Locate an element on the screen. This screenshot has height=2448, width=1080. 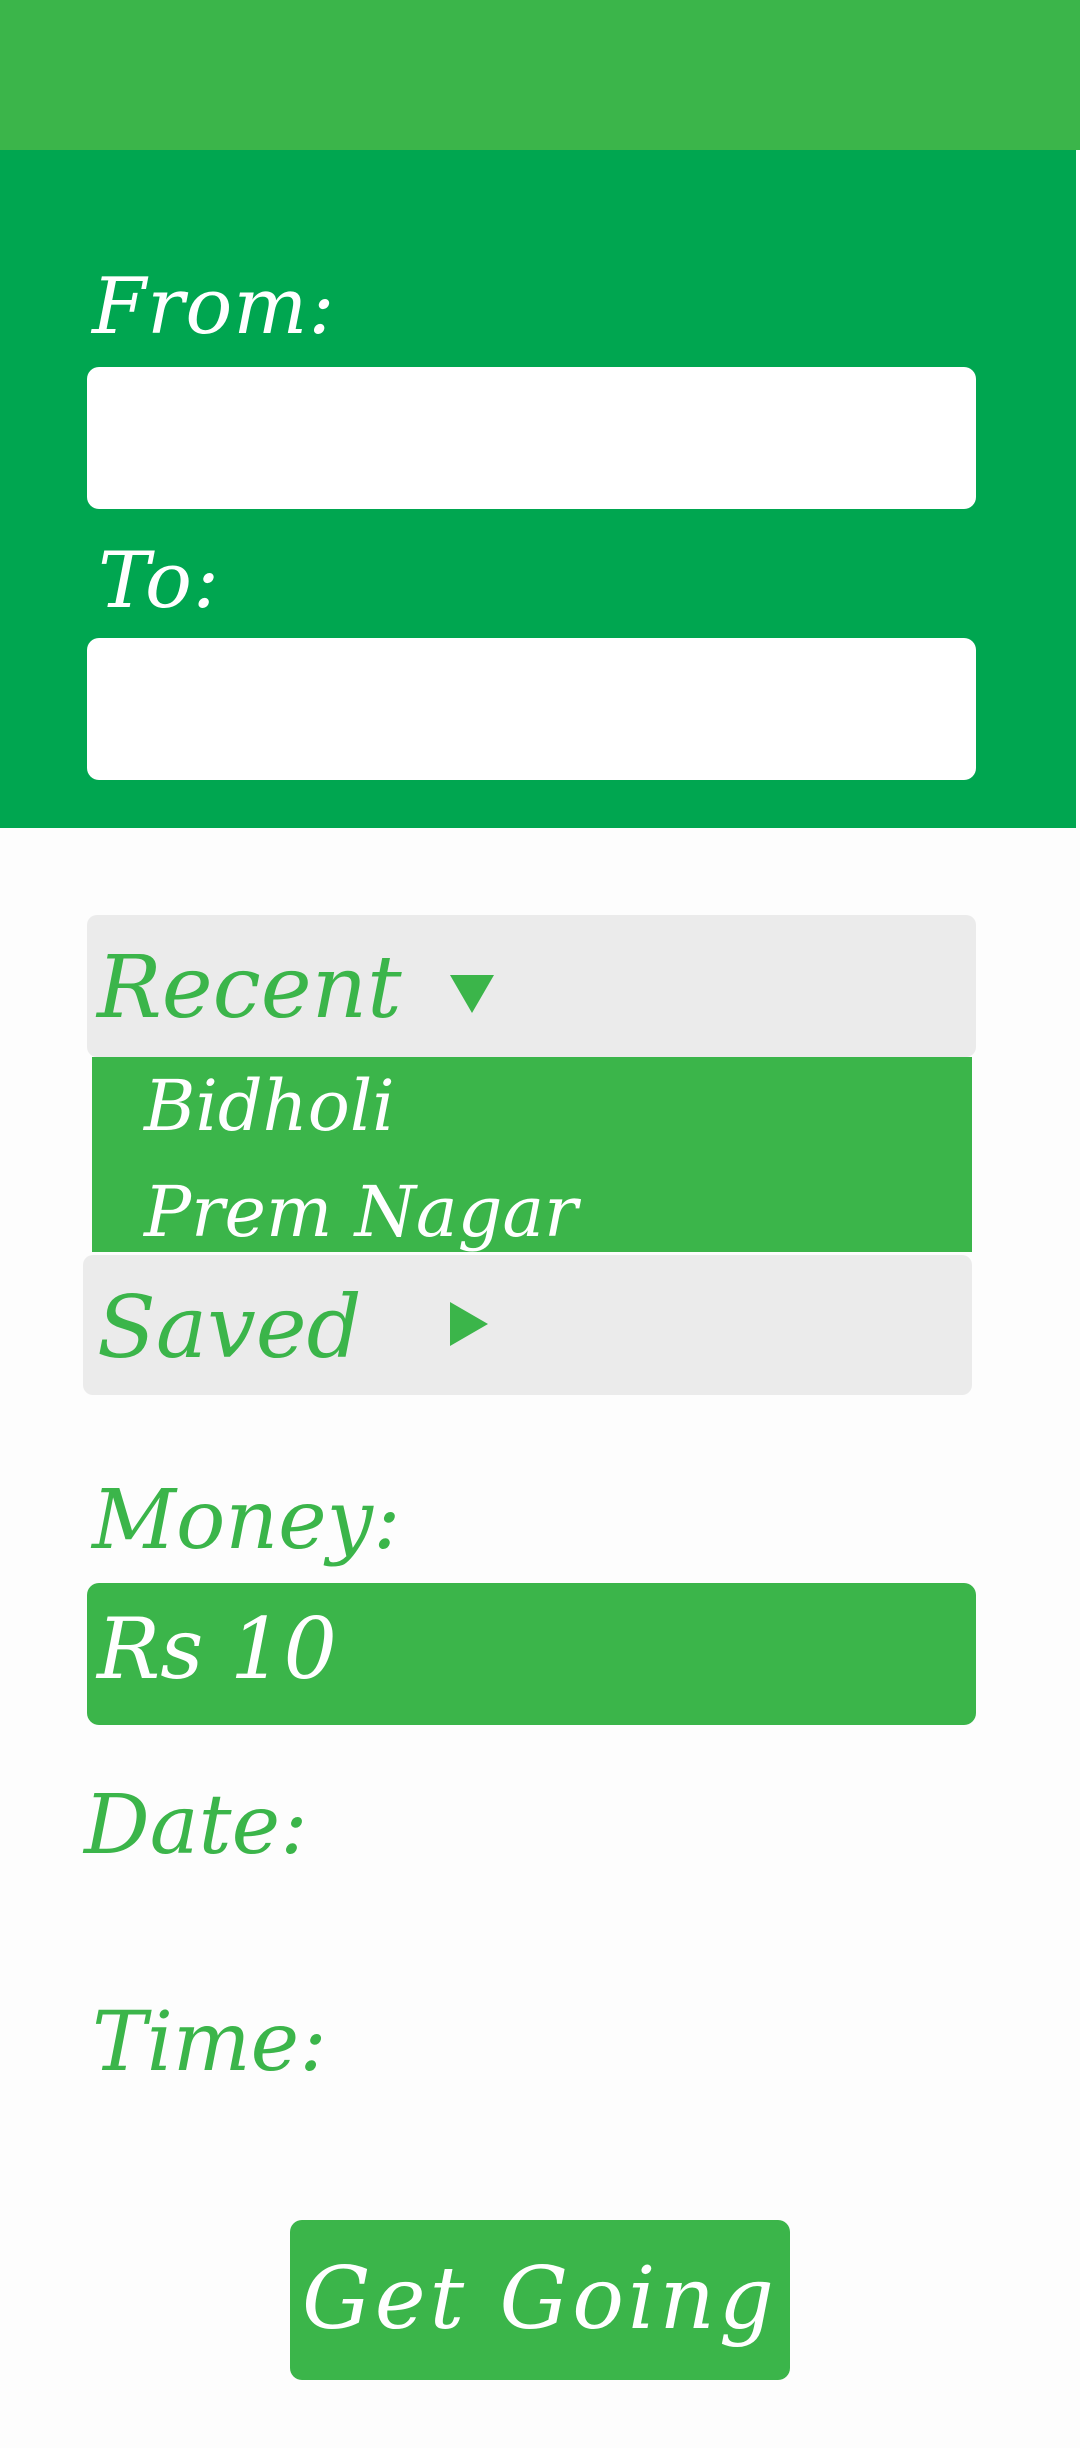
money-value: Rs 10 is located at coordinates (217, 1649).